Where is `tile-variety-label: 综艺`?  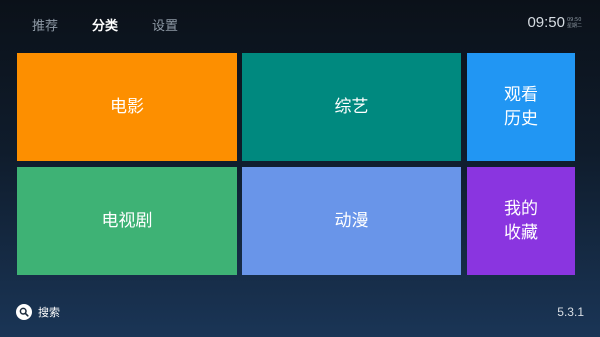
tile-variety-label: 综艺 is located at coordinates (351, 107).